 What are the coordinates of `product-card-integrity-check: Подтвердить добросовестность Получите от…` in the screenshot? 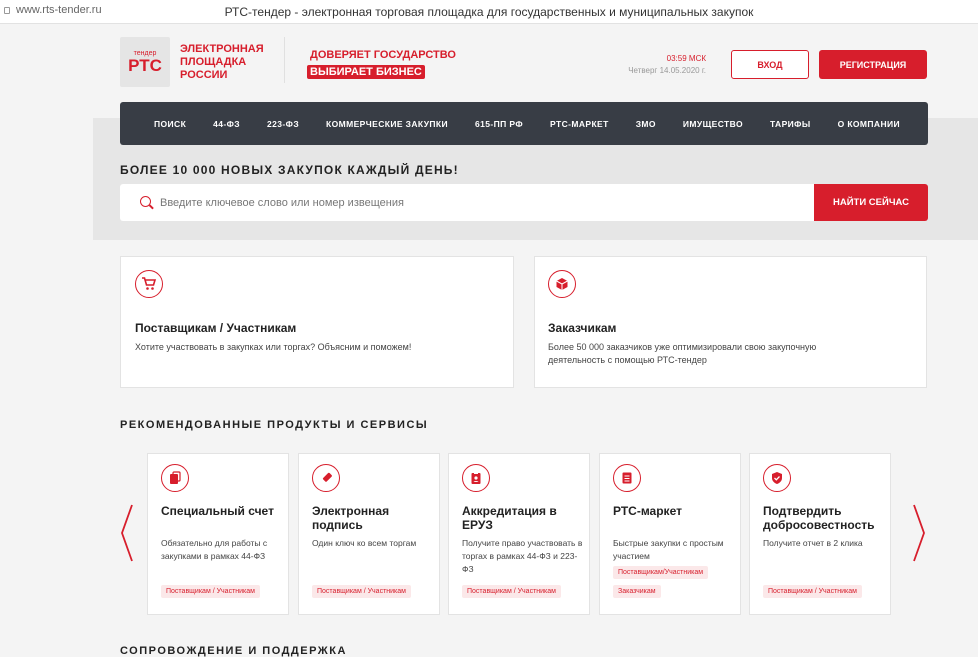 It's located at (820, 534).